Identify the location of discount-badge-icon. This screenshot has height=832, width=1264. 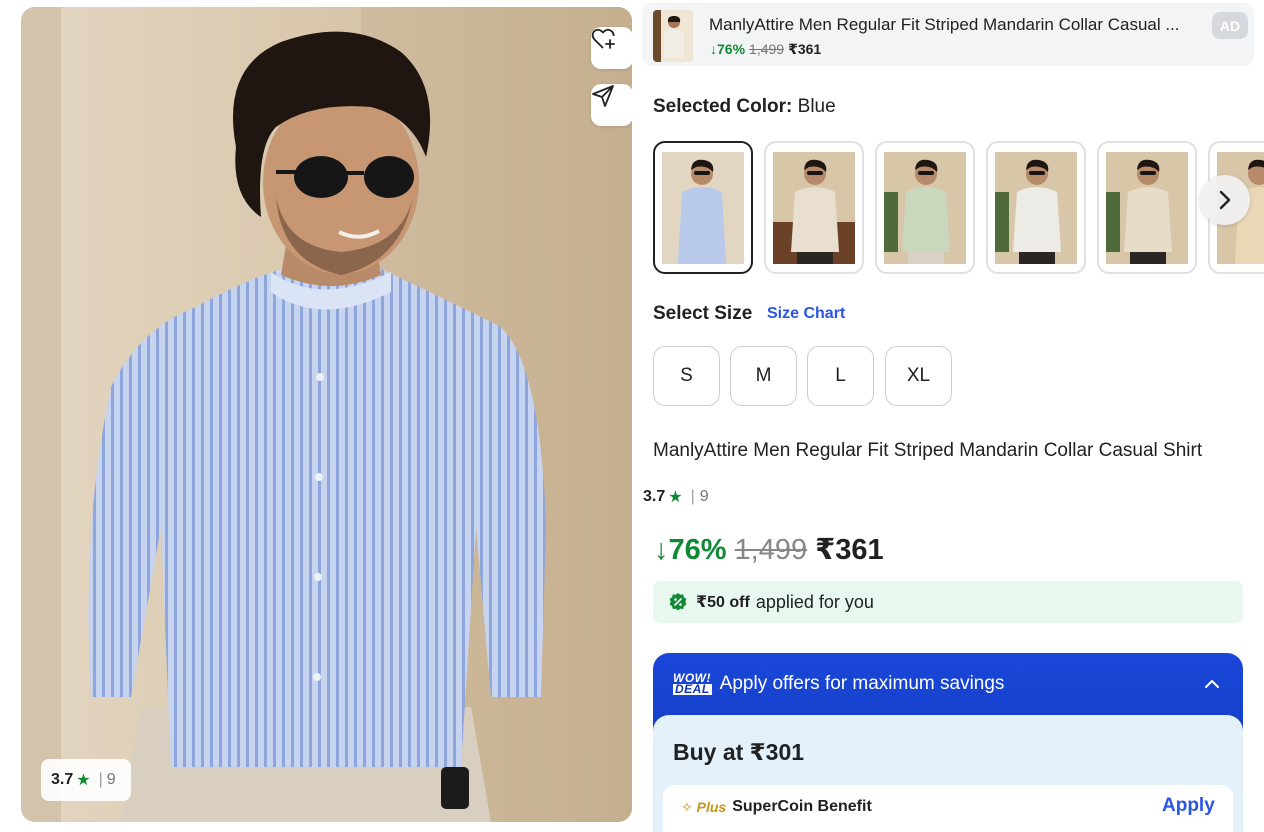
(678, 602).